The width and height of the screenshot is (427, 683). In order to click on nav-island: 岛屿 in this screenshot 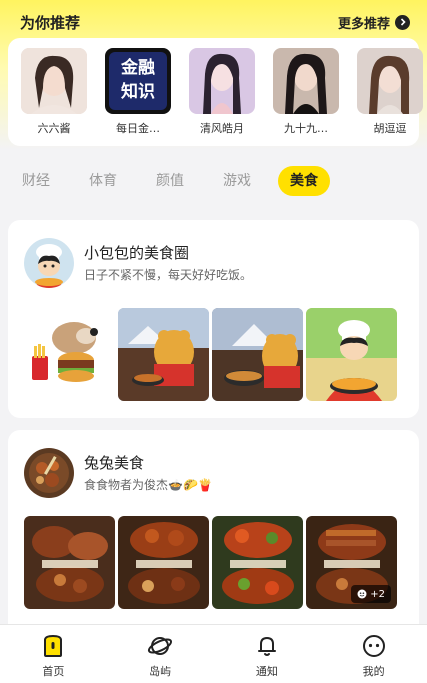, I will do `click(160, 654)`.